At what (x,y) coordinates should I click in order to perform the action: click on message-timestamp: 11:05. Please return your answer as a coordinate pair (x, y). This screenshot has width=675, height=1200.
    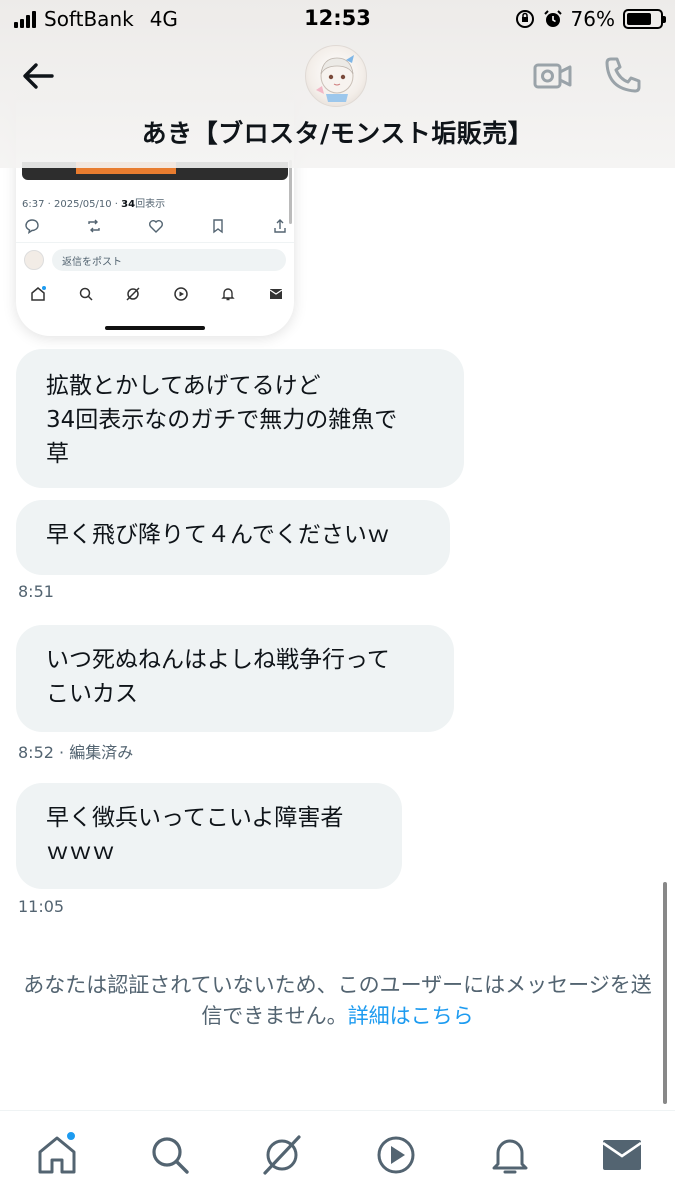
    Looking at the image, I should click on (41, 906).